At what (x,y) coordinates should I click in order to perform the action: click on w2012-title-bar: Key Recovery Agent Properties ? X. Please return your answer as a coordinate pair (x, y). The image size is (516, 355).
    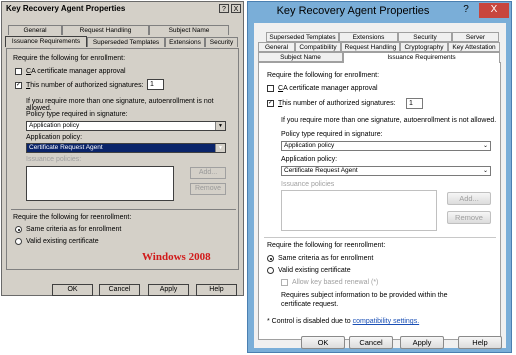
    Looking at the image, I should click on (379, 12).